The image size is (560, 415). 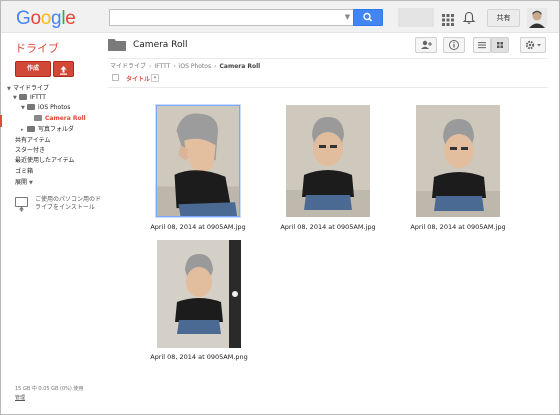 I want to click on selected-item-marker, so click(x=1, y=121).